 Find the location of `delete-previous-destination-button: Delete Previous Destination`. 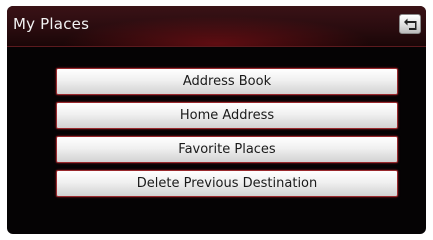

delete-previous-destination-button: Delete Previous Destination is located at coordinates (227, 183).